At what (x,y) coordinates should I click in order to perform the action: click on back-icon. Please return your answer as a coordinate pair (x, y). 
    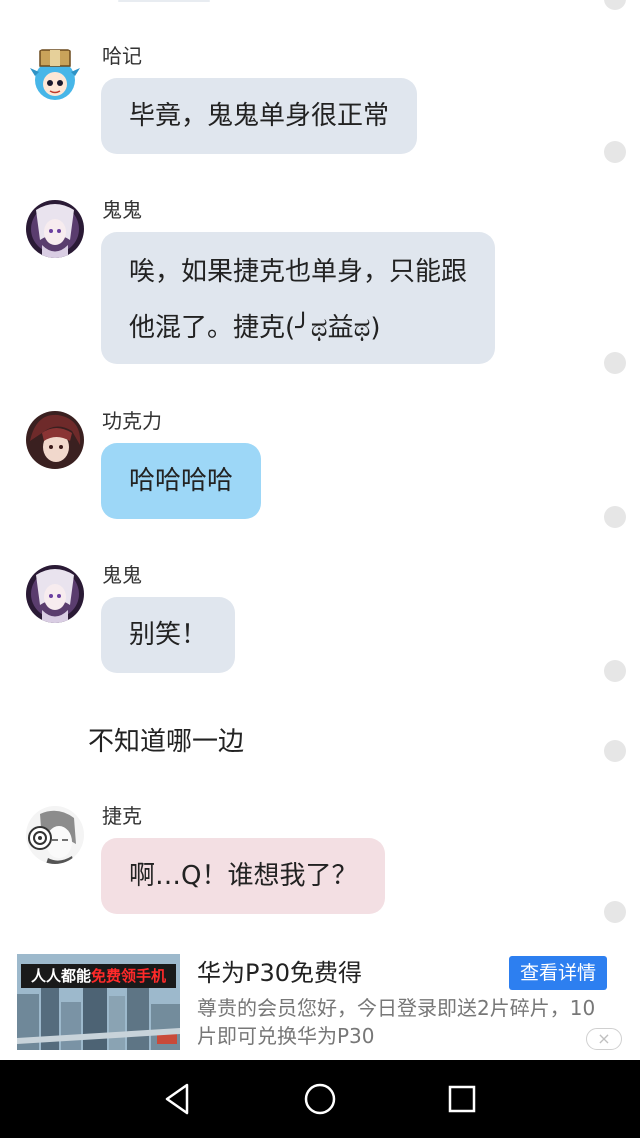
    Looking at the image, I should click on (177, 1099).